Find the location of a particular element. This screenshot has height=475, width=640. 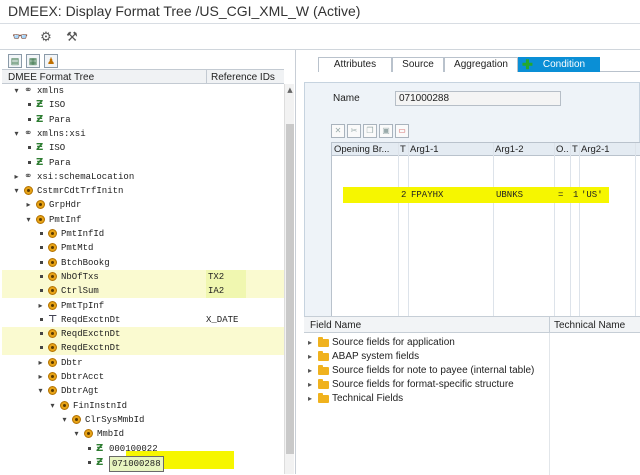

tree-node: ⊤ ReqdExctnDt X_DATE is located at coordinates (143, 320).